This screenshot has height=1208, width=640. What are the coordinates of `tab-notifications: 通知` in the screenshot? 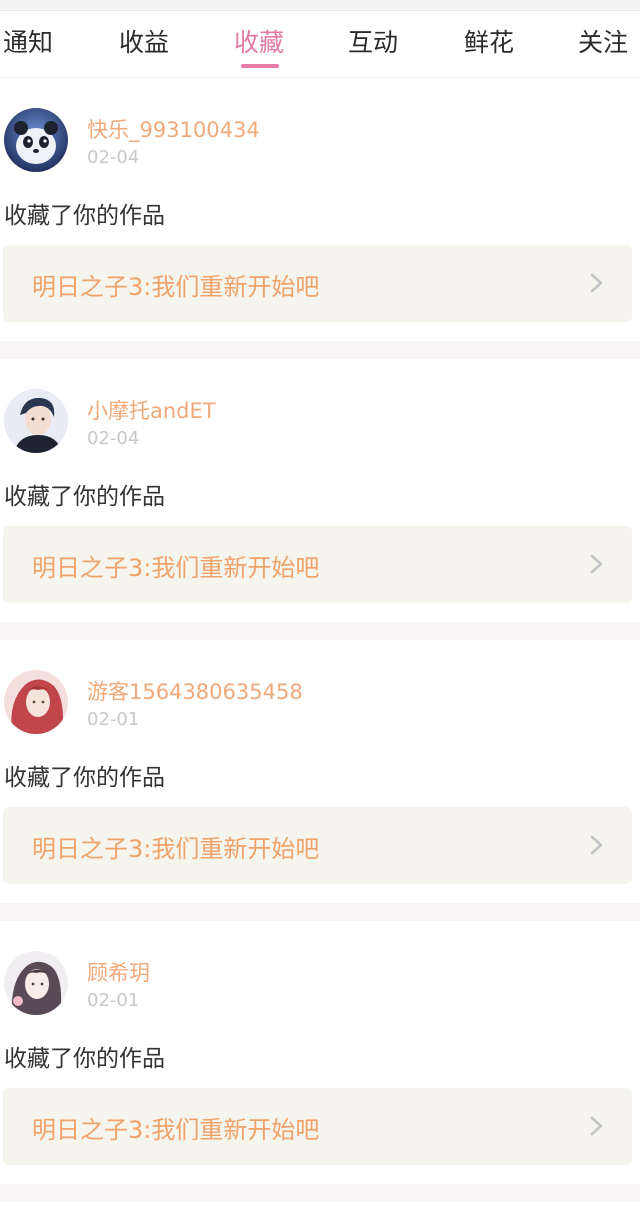 It's located at (28, 43).